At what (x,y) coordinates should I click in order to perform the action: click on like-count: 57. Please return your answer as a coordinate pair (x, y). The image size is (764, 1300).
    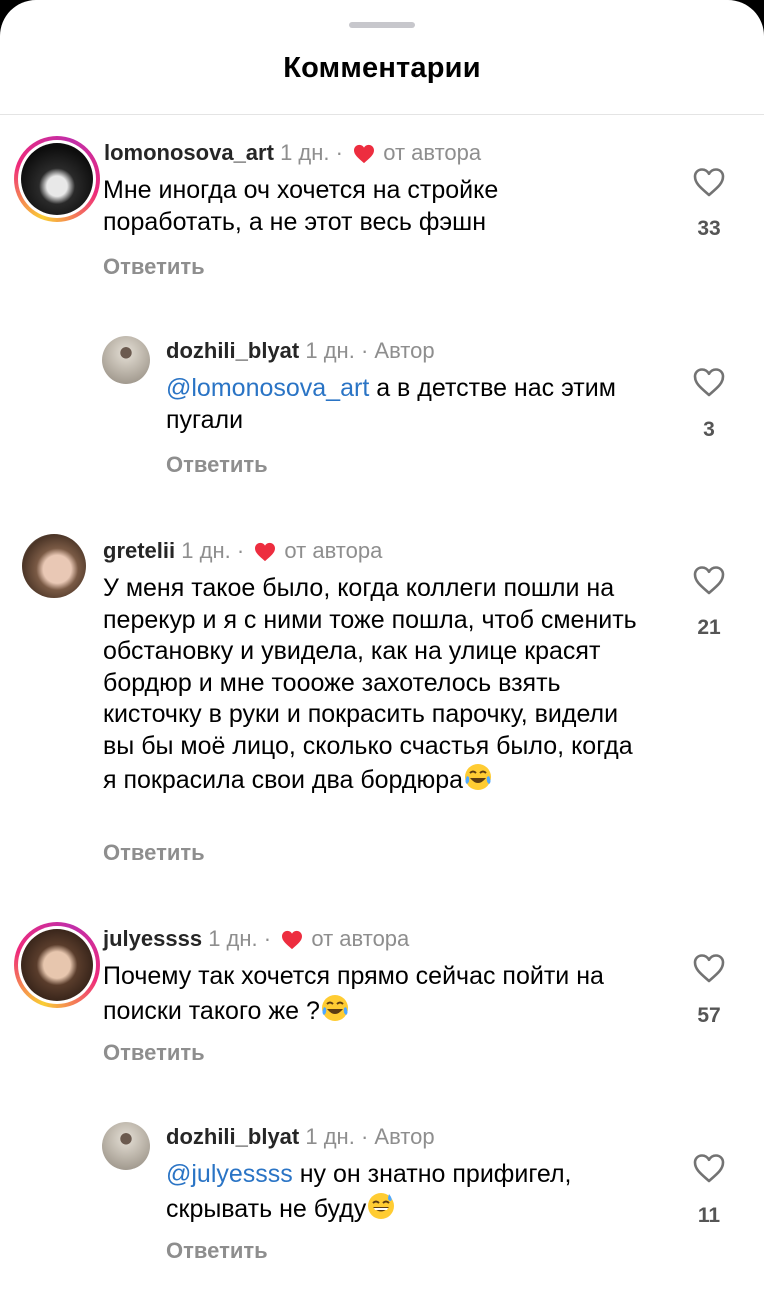
    Looking at the image, I should click on (709, 1015).